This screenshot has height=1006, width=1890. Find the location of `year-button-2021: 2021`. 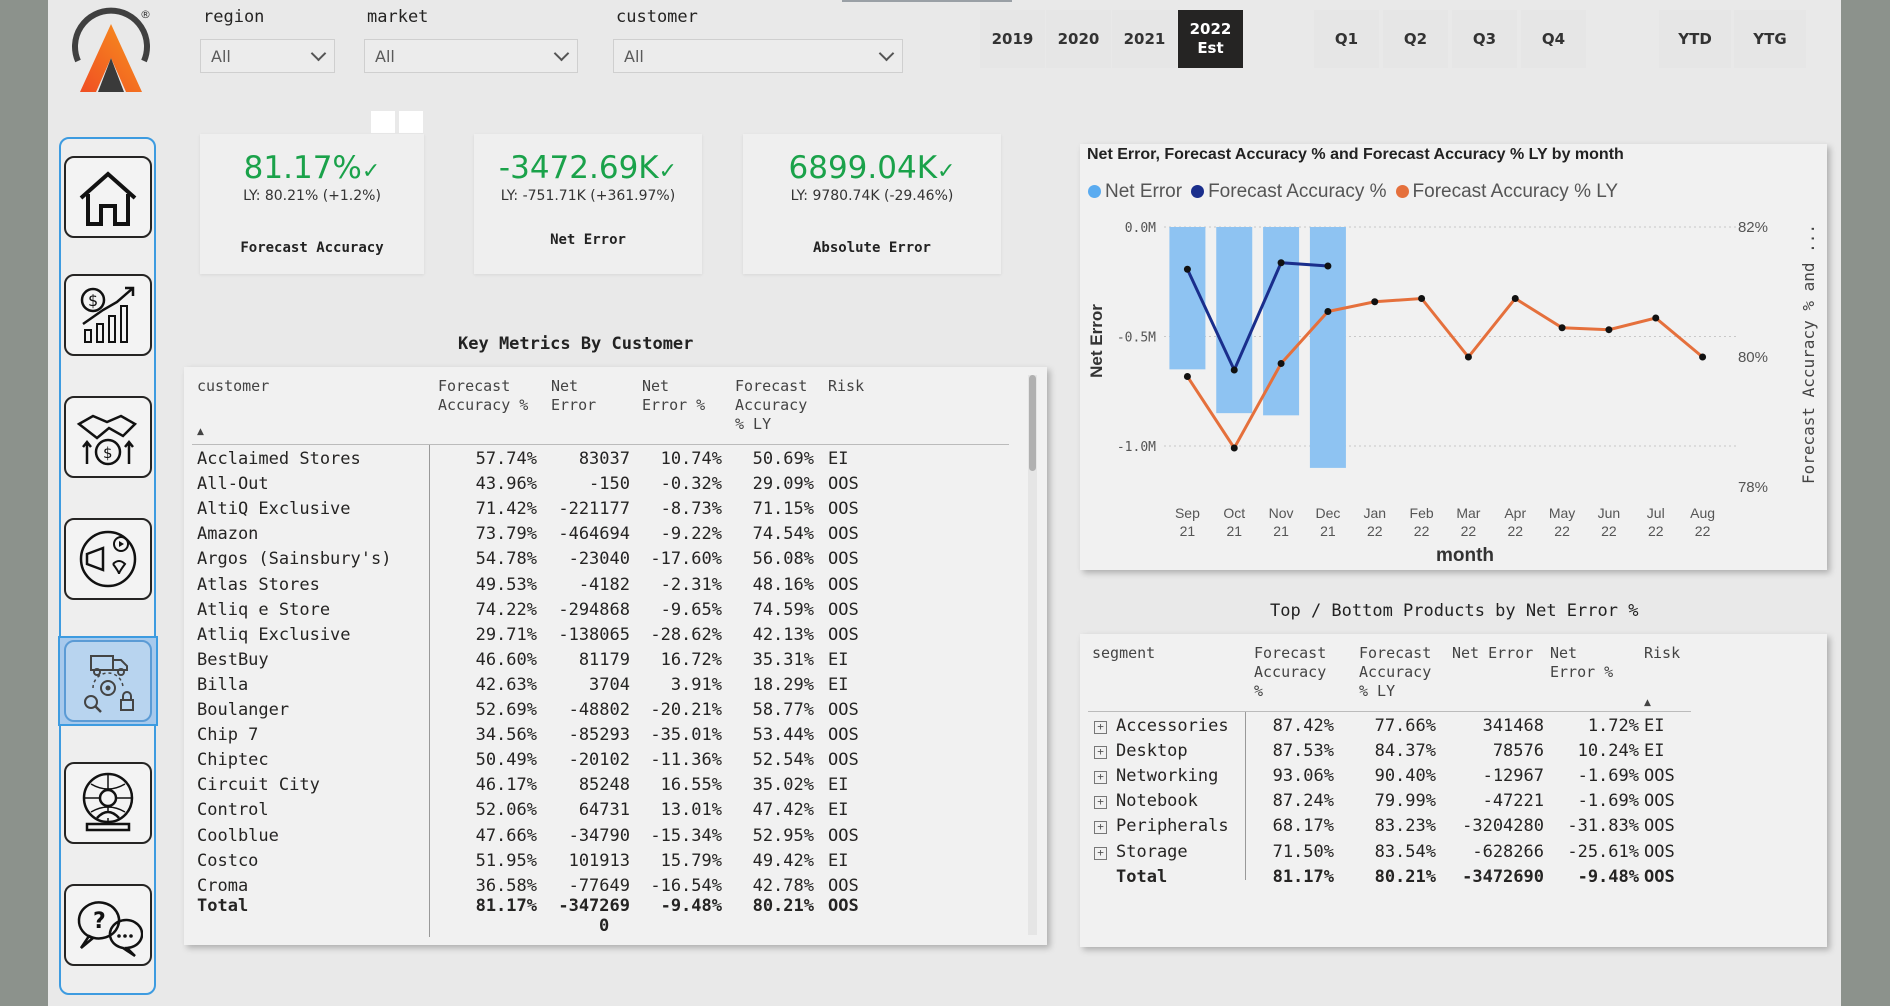

year-button-2021: 2021 is located at coordinates (1144, 39).